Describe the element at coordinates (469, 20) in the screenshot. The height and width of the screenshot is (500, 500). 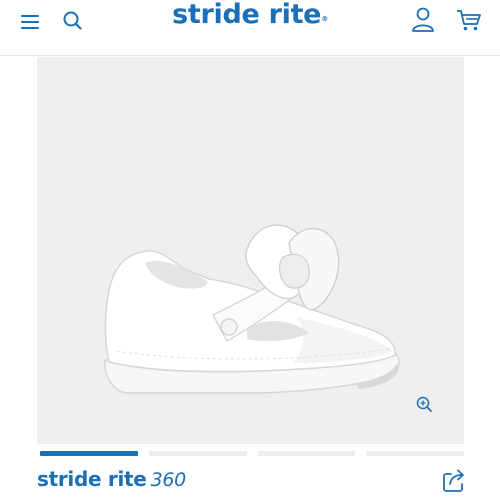
I see `shopping-cart-icon` at that location.